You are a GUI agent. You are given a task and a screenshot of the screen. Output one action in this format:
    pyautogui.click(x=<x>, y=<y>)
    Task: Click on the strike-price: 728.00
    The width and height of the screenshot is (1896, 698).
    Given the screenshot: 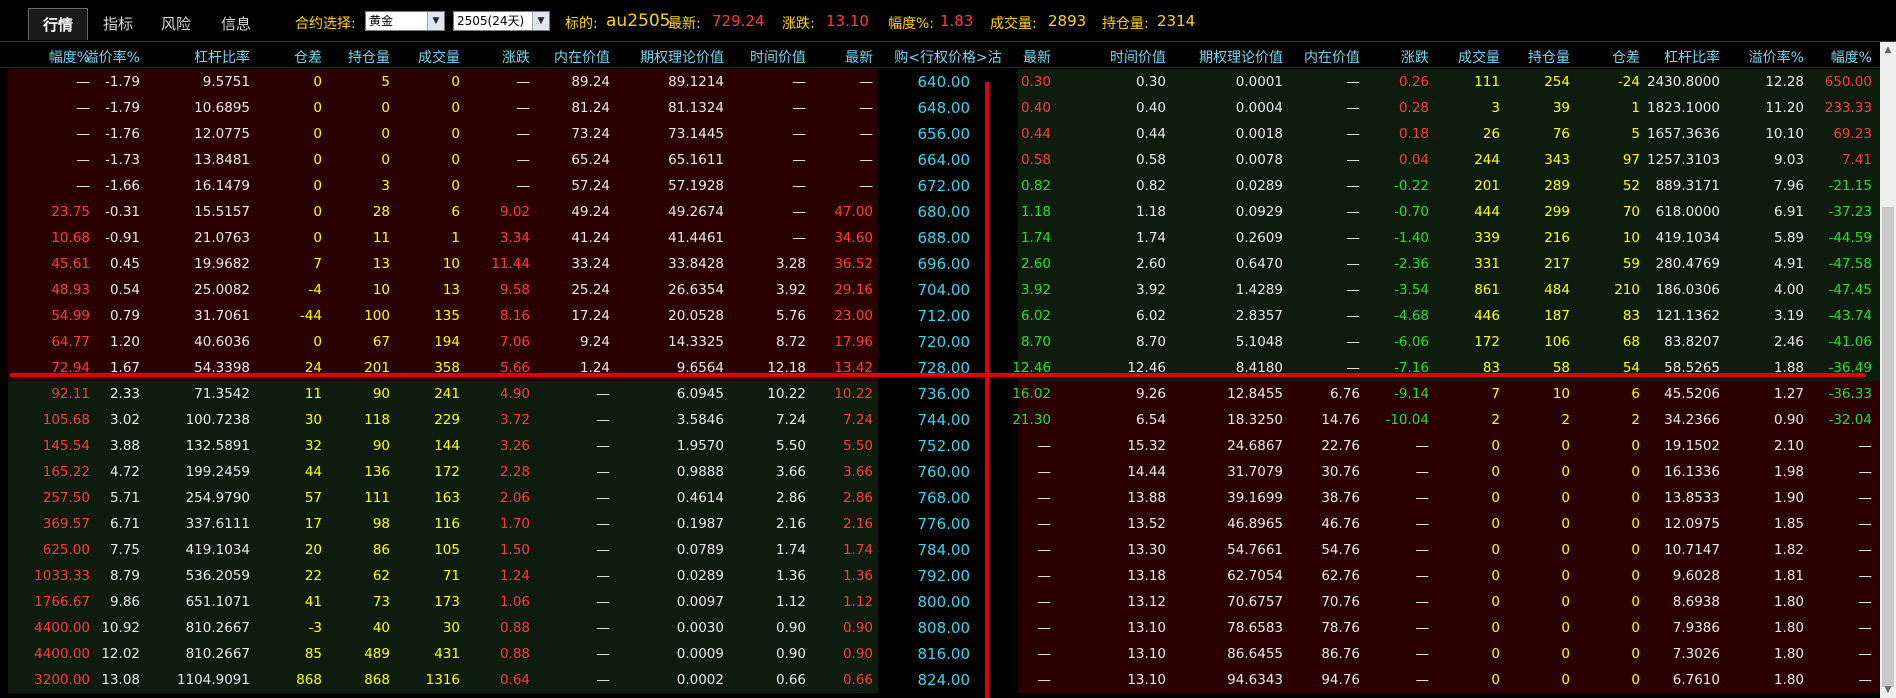 What is the action you would take?
    pyautogui.click(x=944, y=368)
    